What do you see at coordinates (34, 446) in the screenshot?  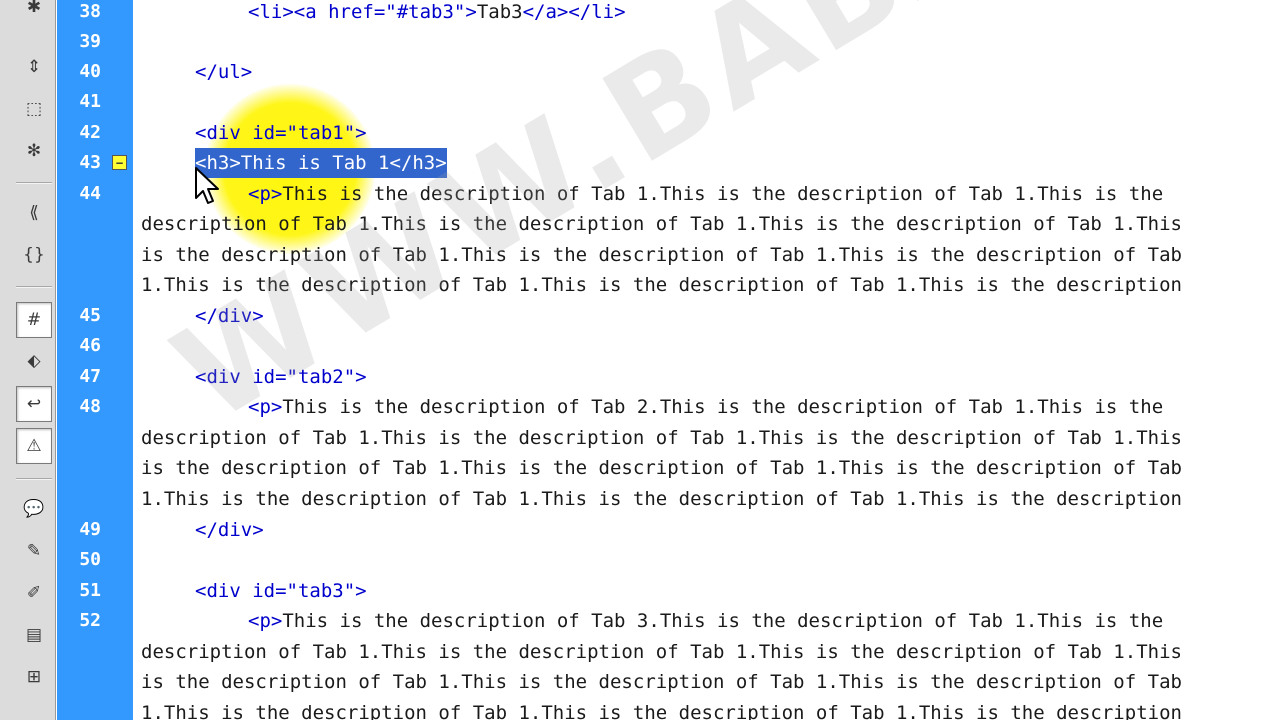 I see `syntax-error-alerts-icon: ⚠` at bounding box center [34, 446].